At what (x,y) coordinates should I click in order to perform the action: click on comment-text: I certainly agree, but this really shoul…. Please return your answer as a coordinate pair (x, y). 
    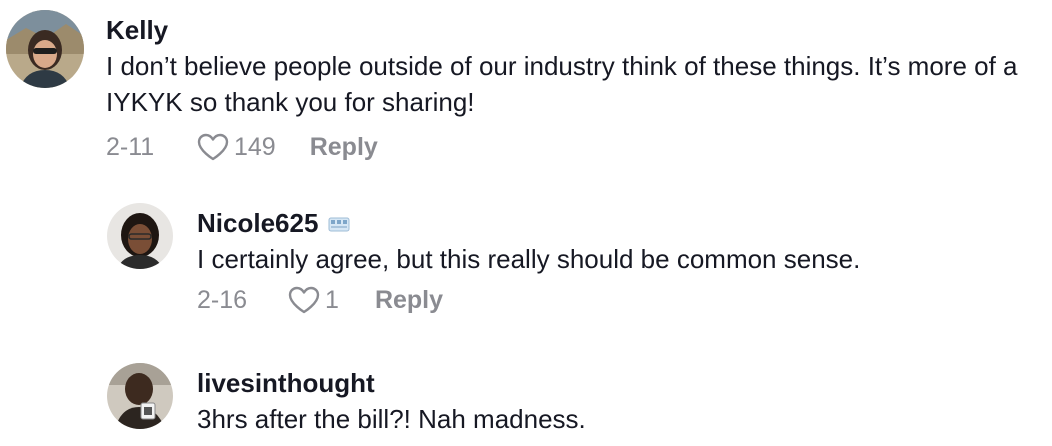
    Looking at the image, I should click on (529, 259).